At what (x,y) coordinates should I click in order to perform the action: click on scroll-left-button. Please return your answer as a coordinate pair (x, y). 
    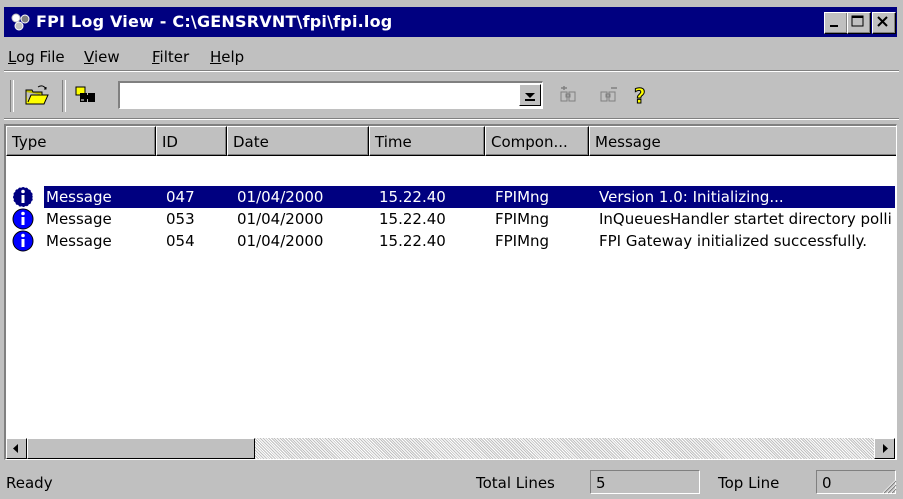
    Looking at the image, I should click on (16, 448).